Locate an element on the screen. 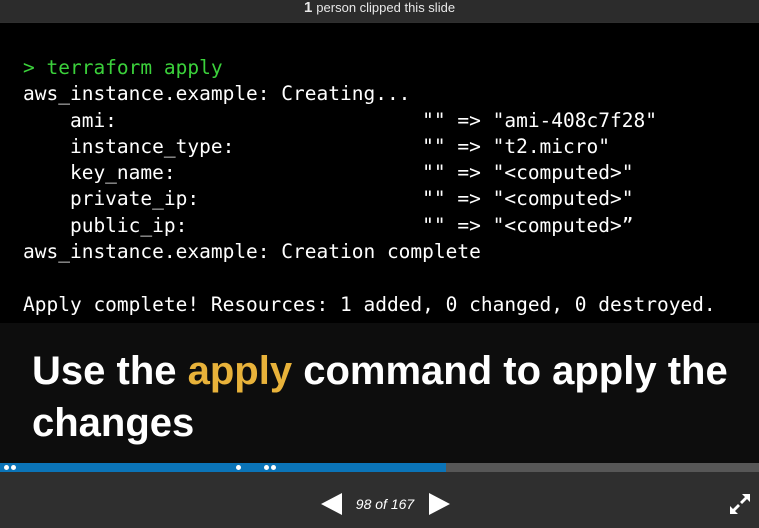 This screenshot has height=528, width=759. terminal-line: key_name: "" => "<computed>" is located at coordinates (328, 173).